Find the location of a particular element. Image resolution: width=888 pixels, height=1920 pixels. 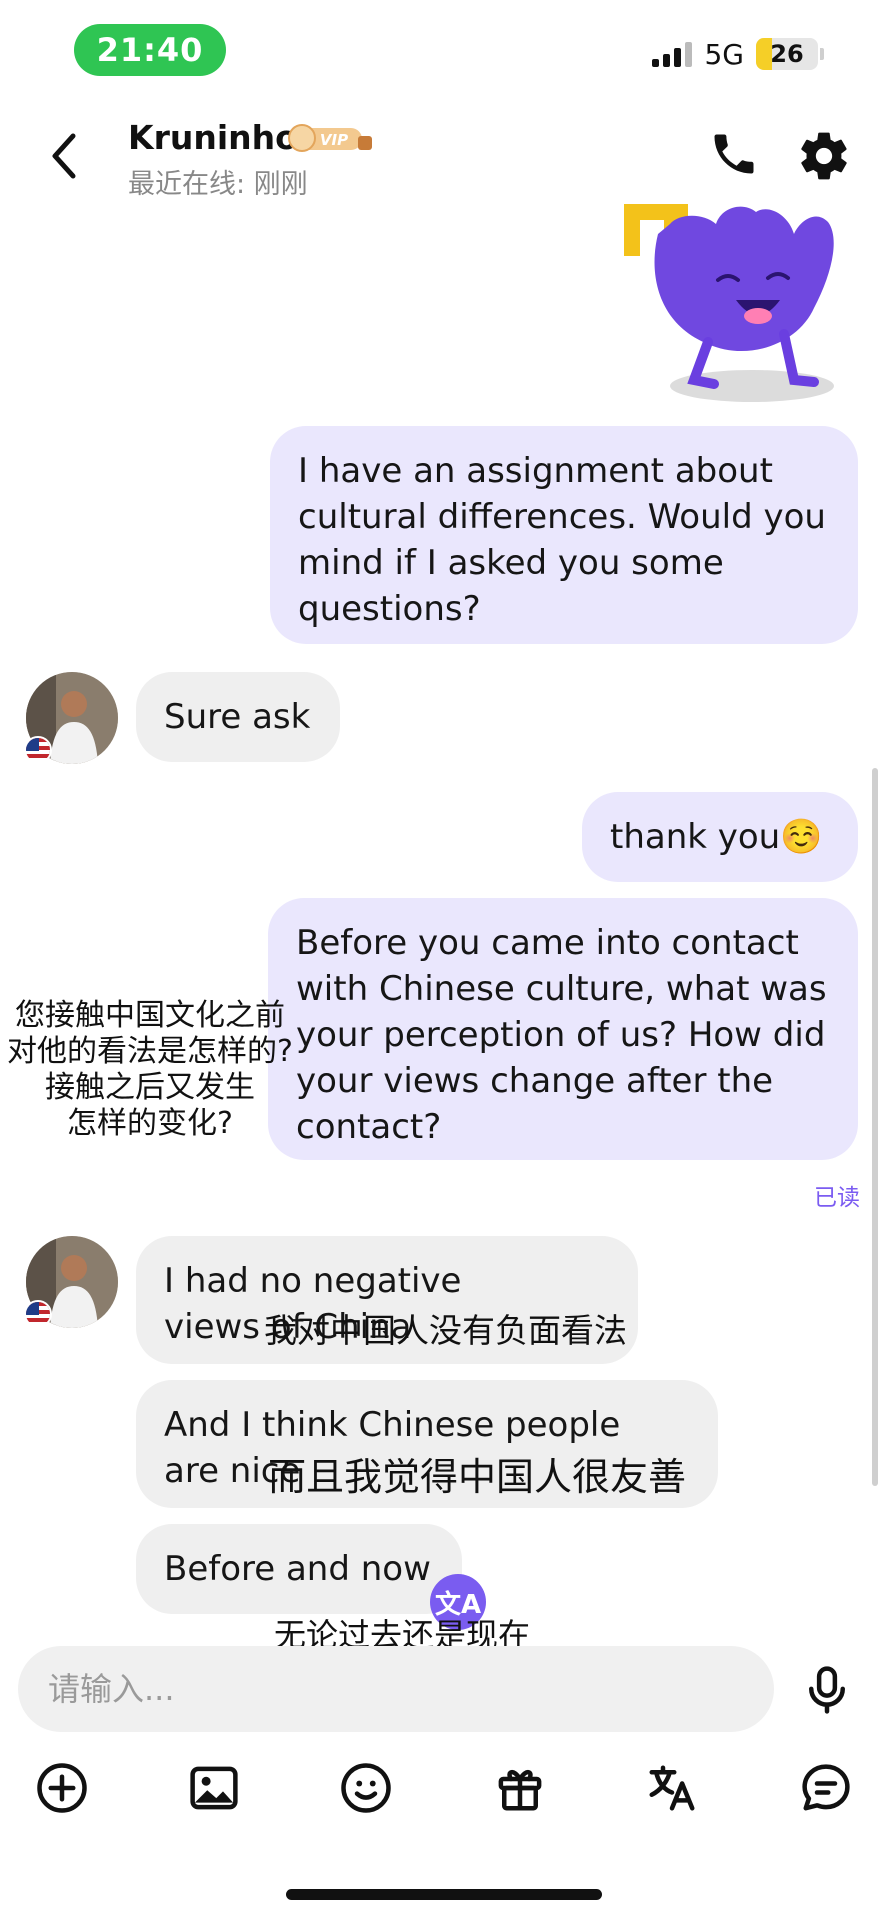

image-icon is located at coordinates (214, 1788).